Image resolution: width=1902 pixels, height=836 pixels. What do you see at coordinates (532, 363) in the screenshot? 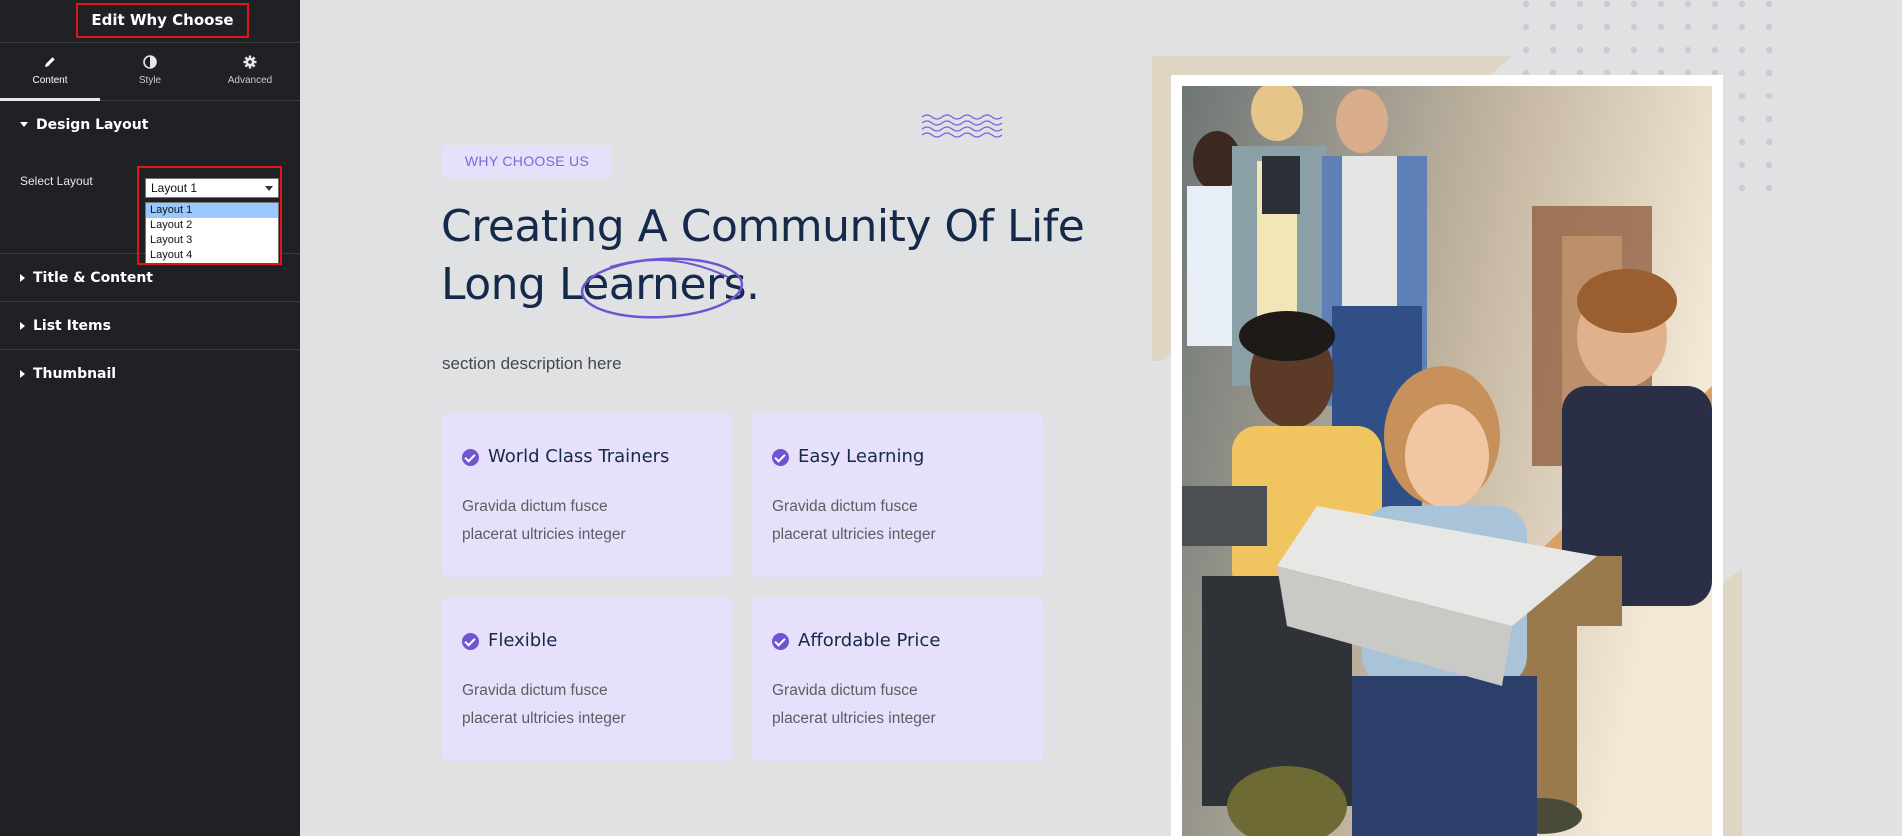
I see `section-description: section description here` at bounding box center [532, 363].